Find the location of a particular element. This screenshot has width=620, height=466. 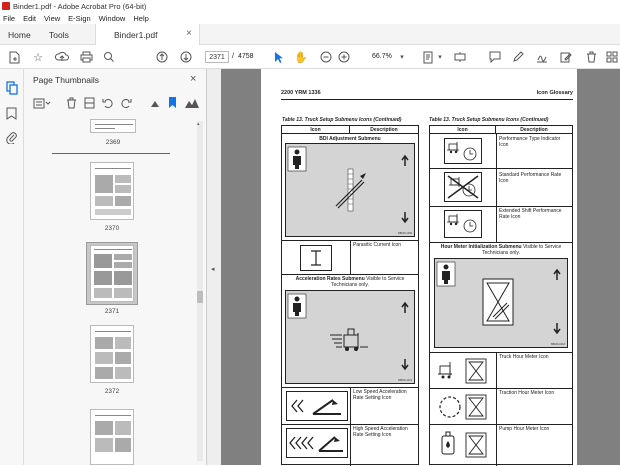

acrobat-icon is located at coordinates (6, 6).